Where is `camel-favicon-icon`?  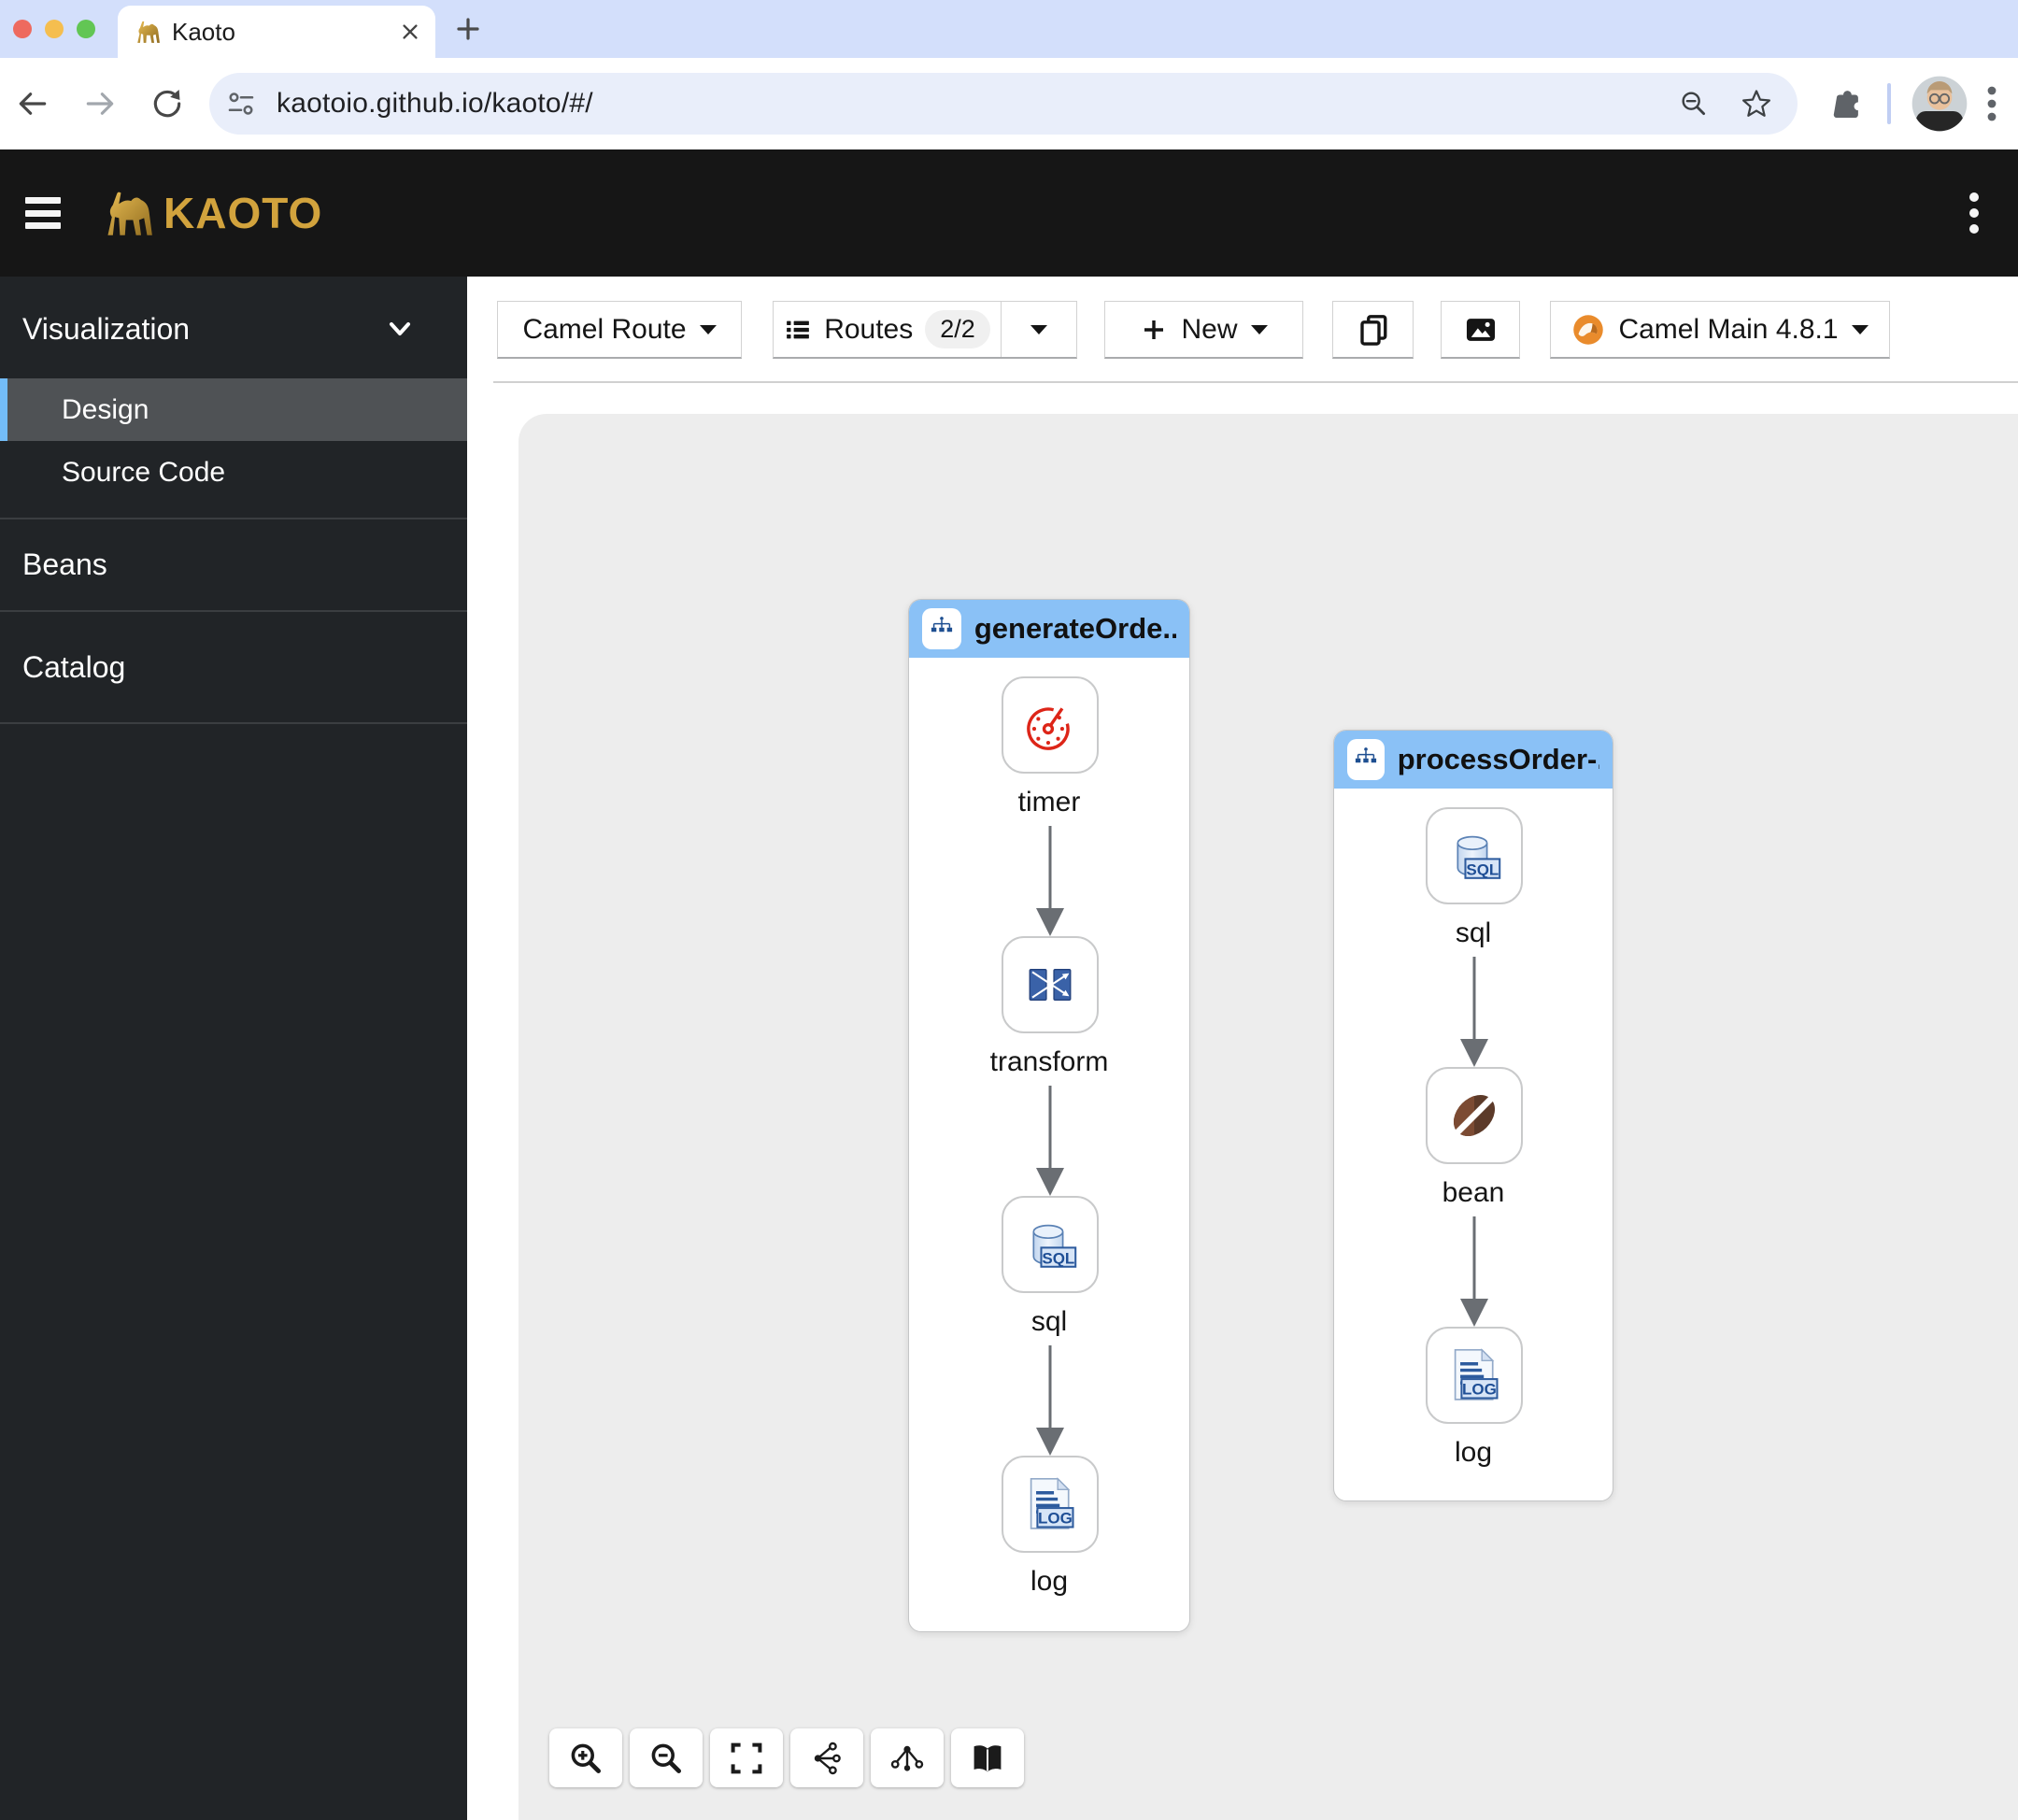
camel-favicon-icon is located at coordinates (148, 32).